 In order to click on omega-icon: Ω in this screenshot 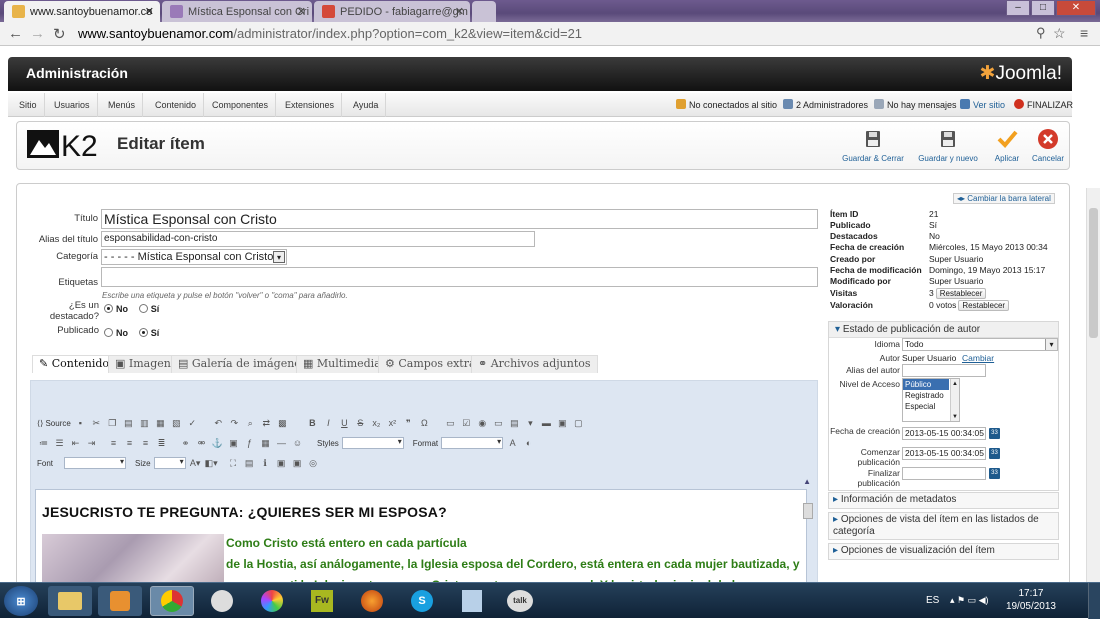, I will do `click(424, 423)`.